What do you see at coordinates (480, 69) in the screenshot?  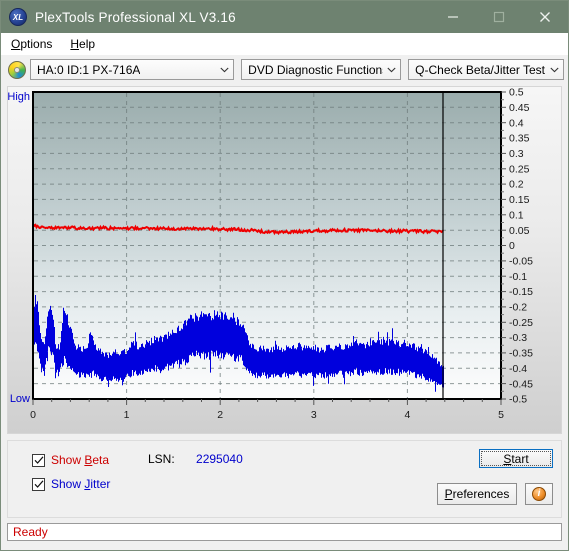 I see `test-select-value: Q-Check Beta/Jitter Test` at bounding box center [480, 69].